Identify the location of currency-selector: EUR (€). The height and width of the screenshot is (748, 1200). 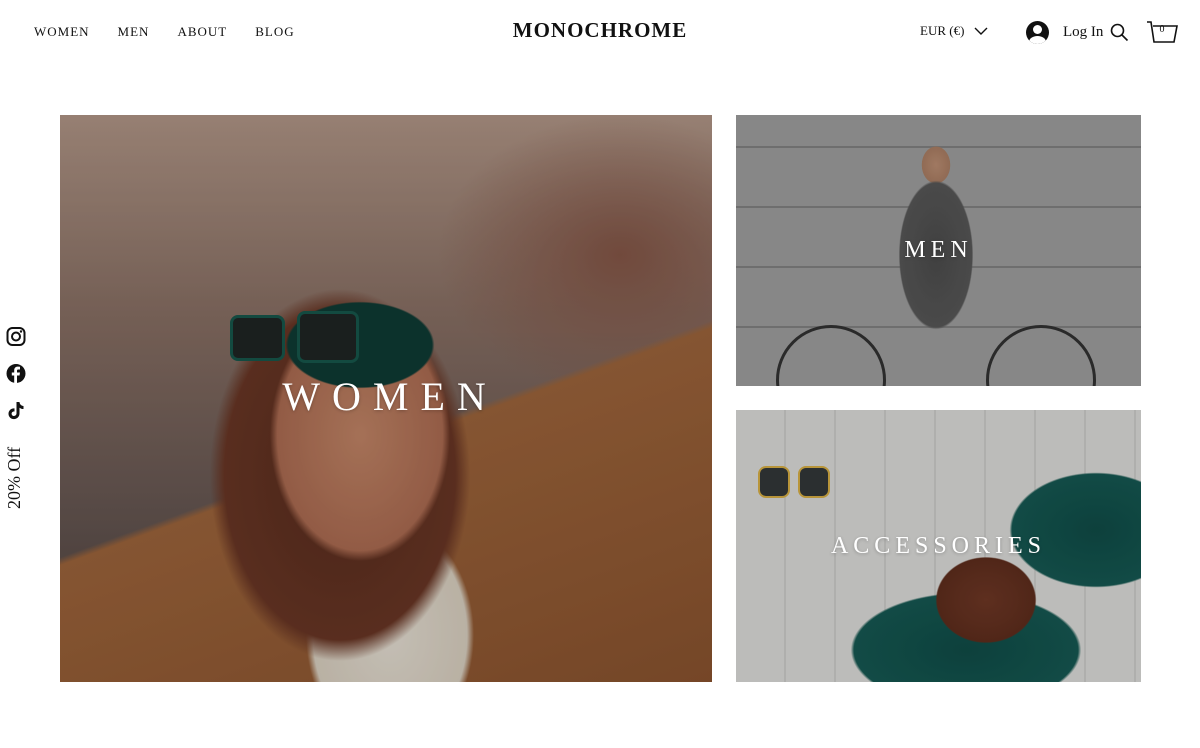
(954, 31).